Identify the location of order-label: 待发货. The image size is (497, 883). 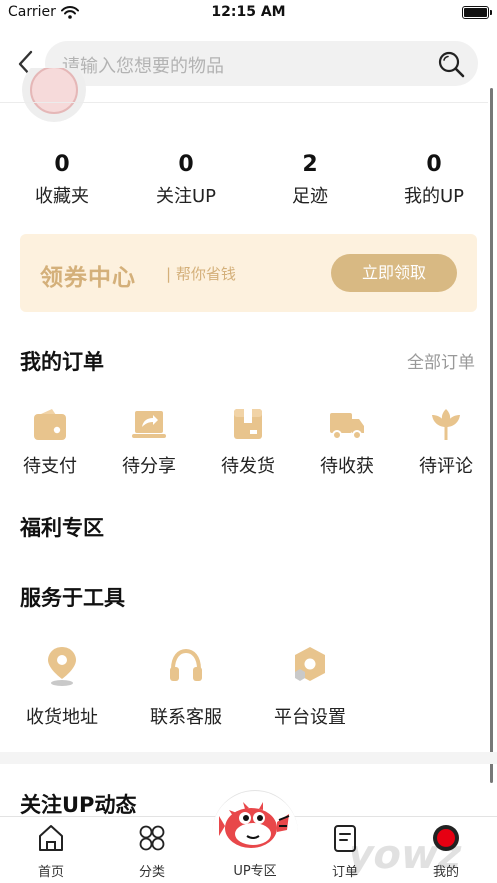
(248, 466).